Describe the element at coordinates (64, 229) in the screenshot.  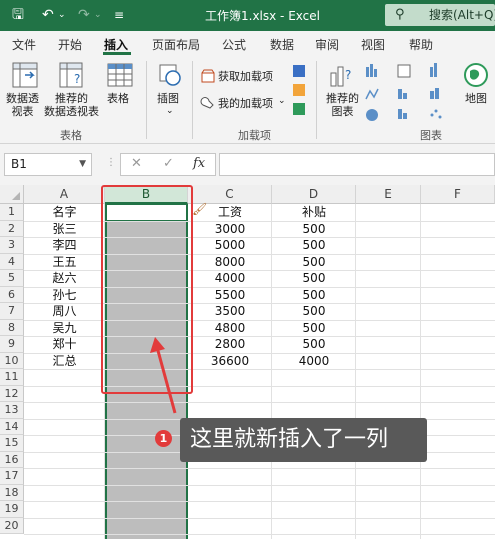
I see `table-cell: 张三` at that location.